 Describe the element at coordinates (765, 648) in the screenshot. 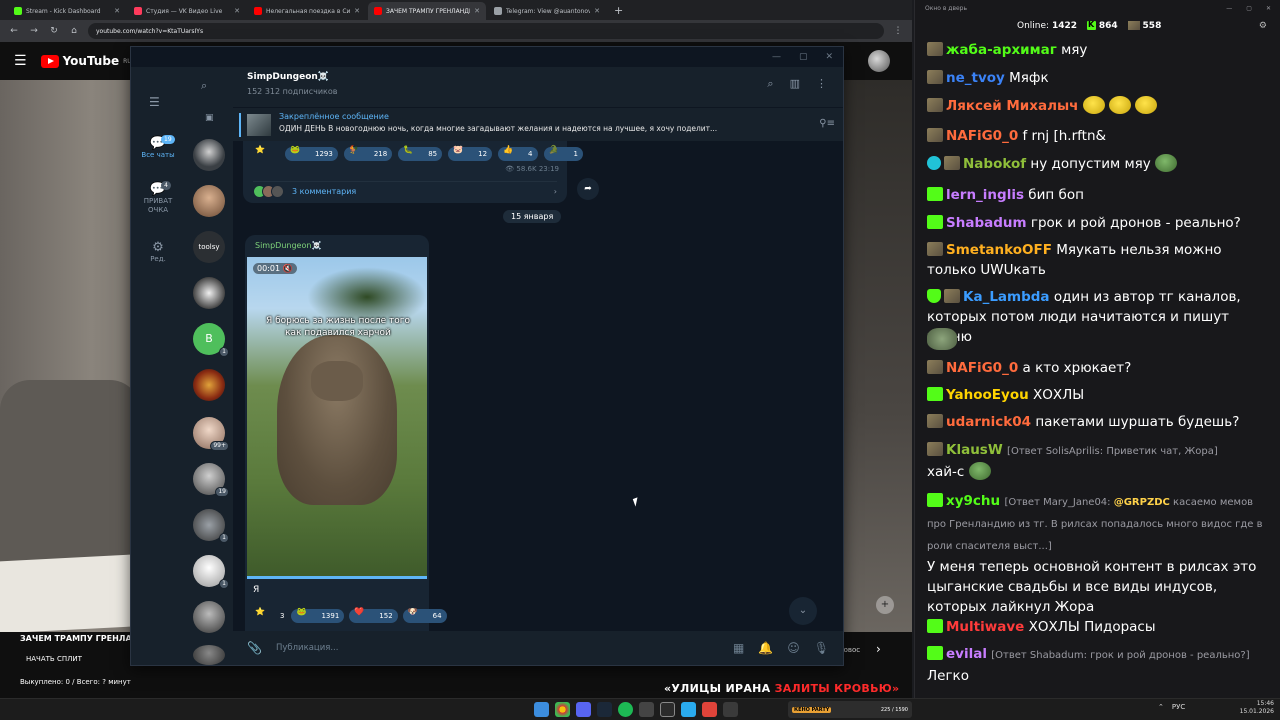

I see `bell-icon: 🔔` at that location.